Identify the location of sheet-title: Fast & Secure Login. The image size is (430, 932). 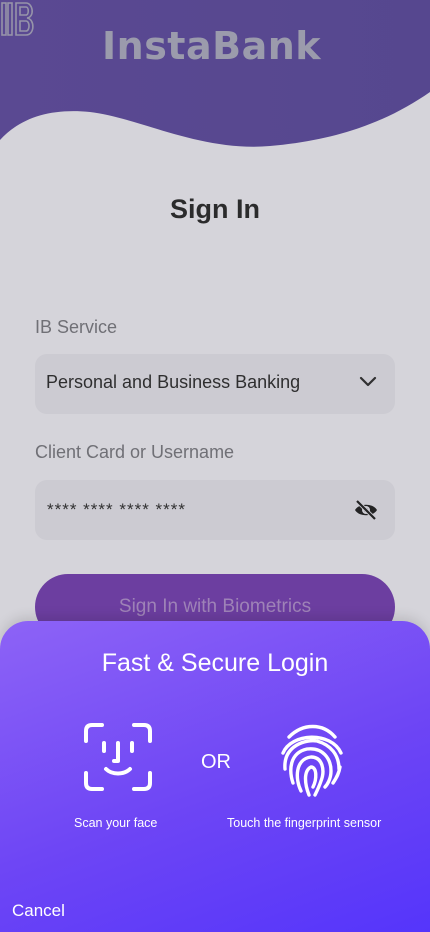
(215, 663).